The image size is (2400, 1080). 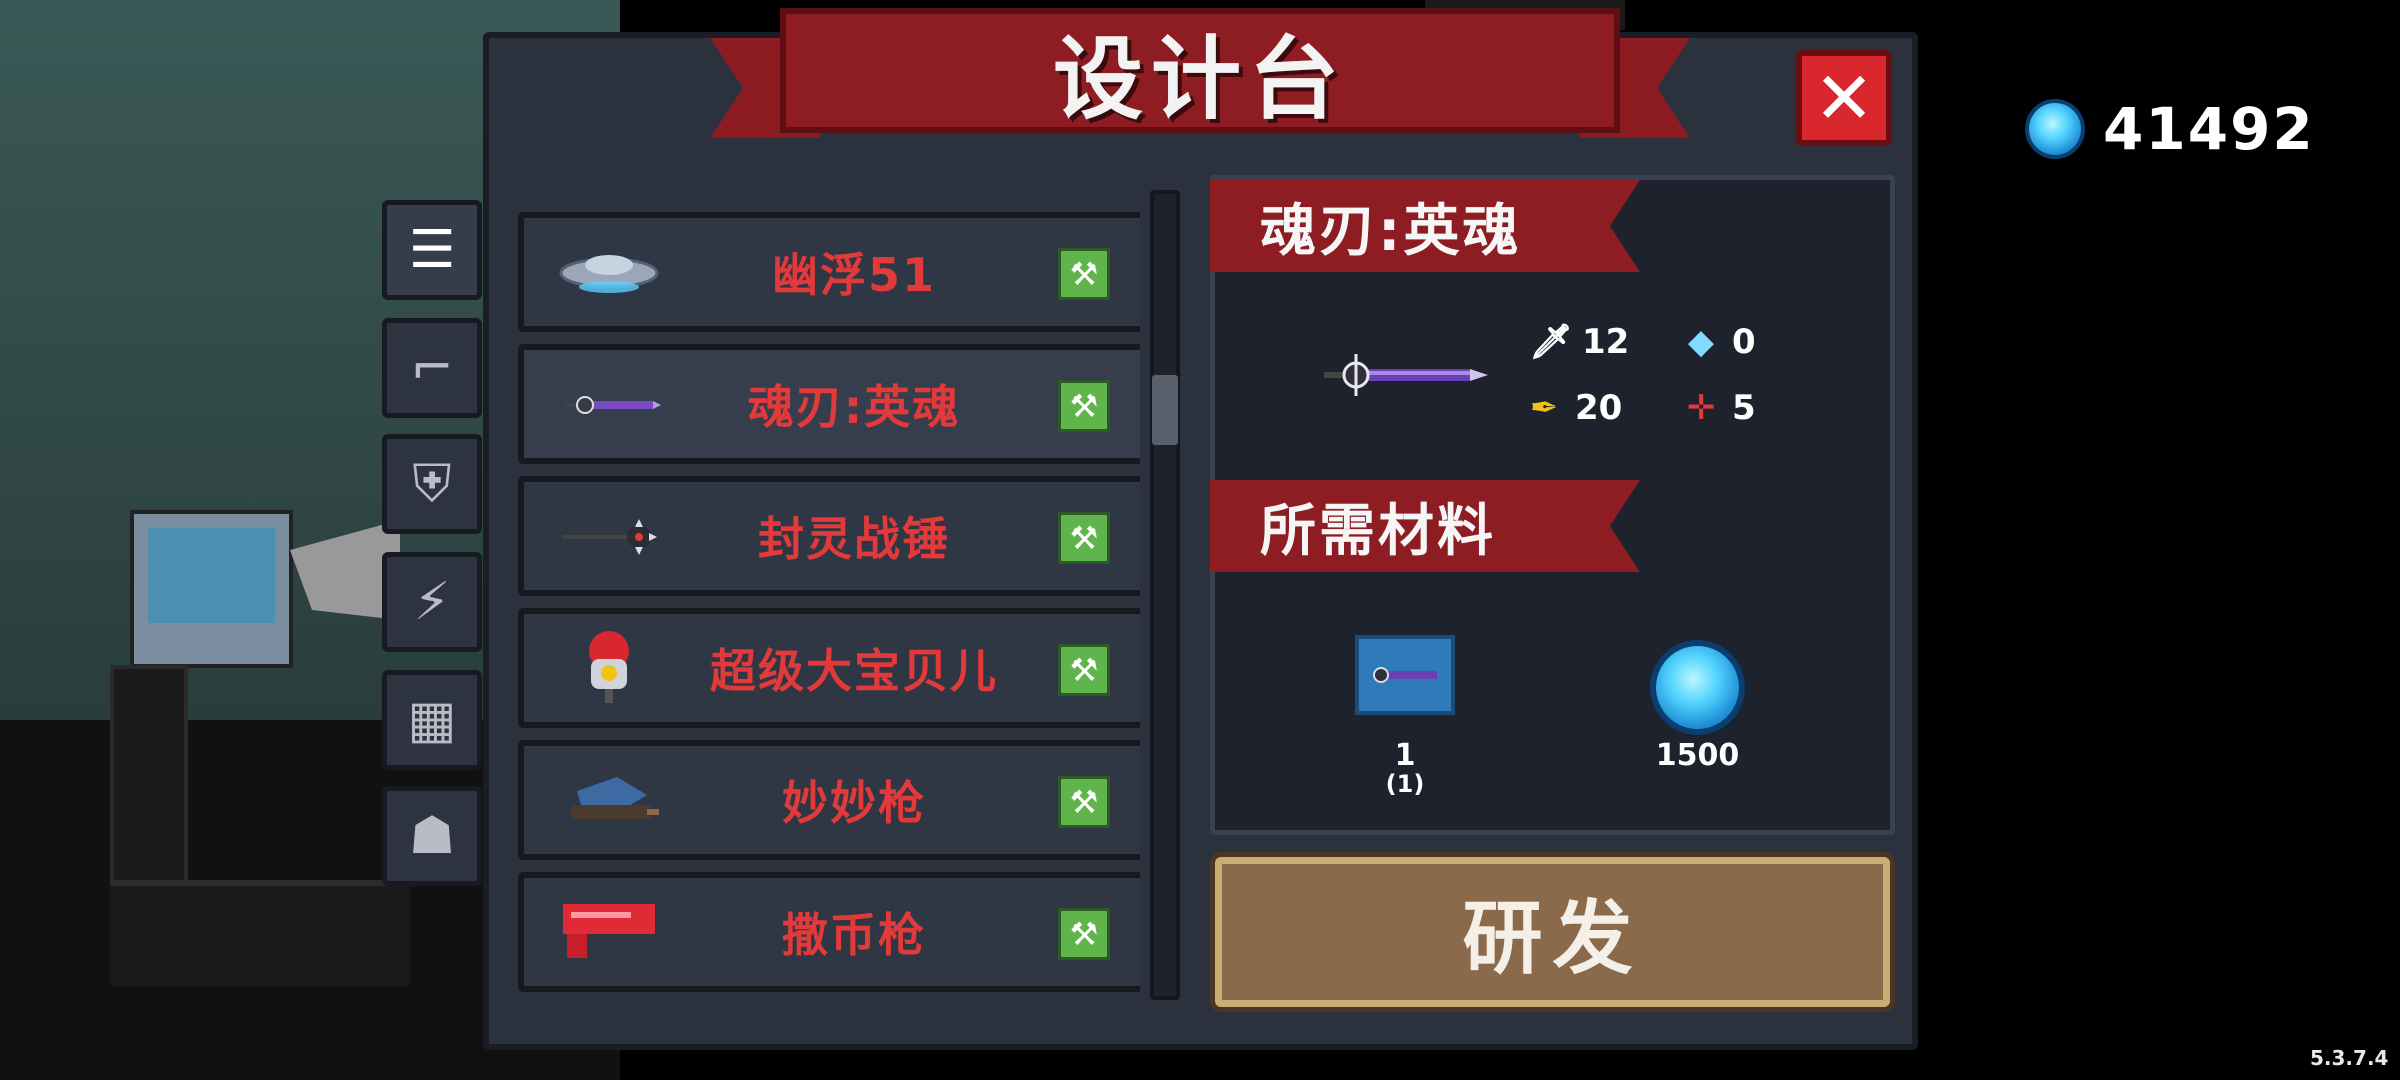 I want to click on lightning-icon: ⚡, so click(x=432, y=602).